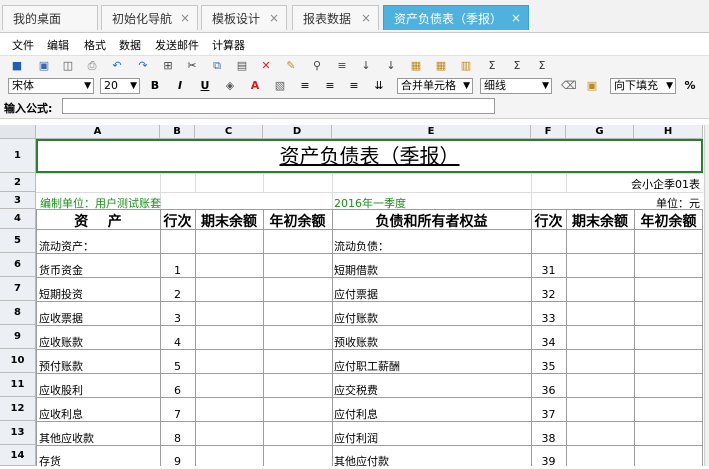 The width and height of the screenshot is (709, 469). Describe the element at coordinates (61, 318) in the screenshot. I see `asset-name: 应收票据` at that location.